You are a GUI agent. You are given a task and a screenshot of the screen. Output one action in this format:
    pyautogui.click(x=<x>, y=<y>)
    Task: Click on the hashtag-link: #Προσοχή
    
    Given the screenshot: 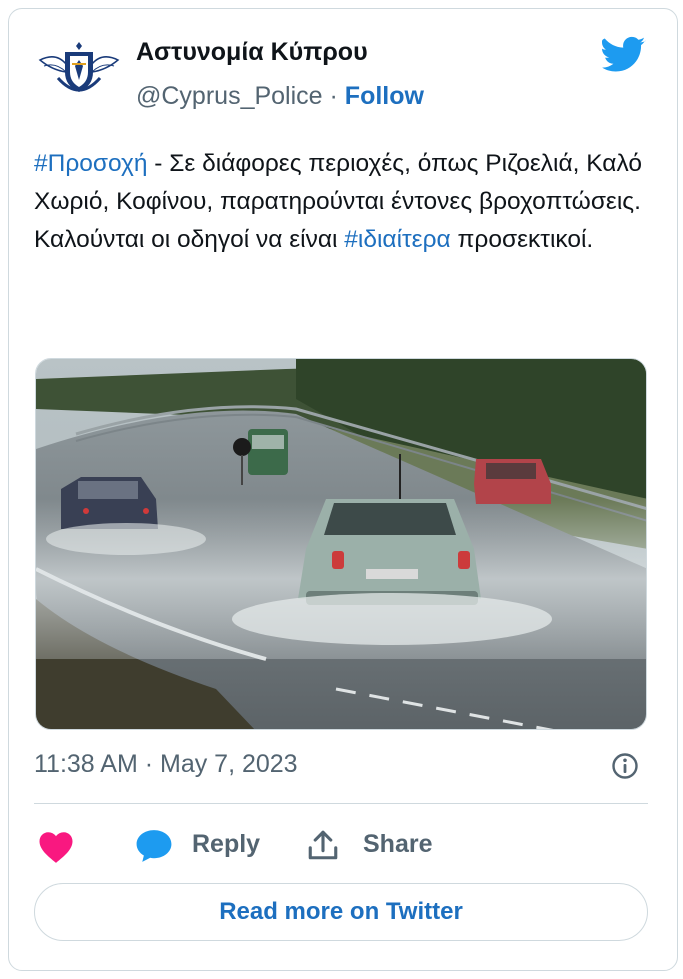 What is the action you would take?
    pyautogui.click(x=90, y=163)
    